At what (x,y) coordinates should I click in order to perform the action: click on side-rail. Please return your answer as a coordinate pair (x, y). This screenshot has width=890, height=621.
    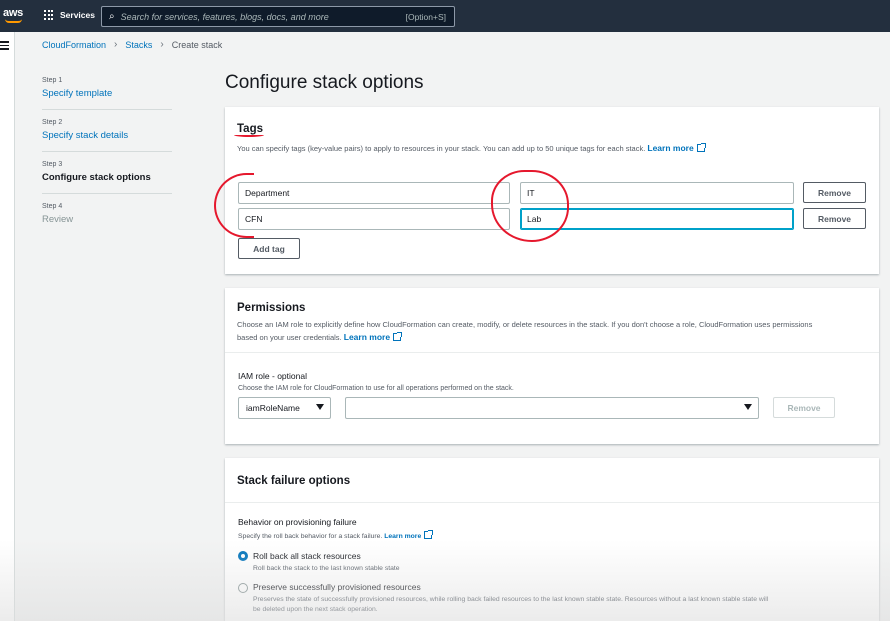
    Looking at the image, I should click on (7, 326).